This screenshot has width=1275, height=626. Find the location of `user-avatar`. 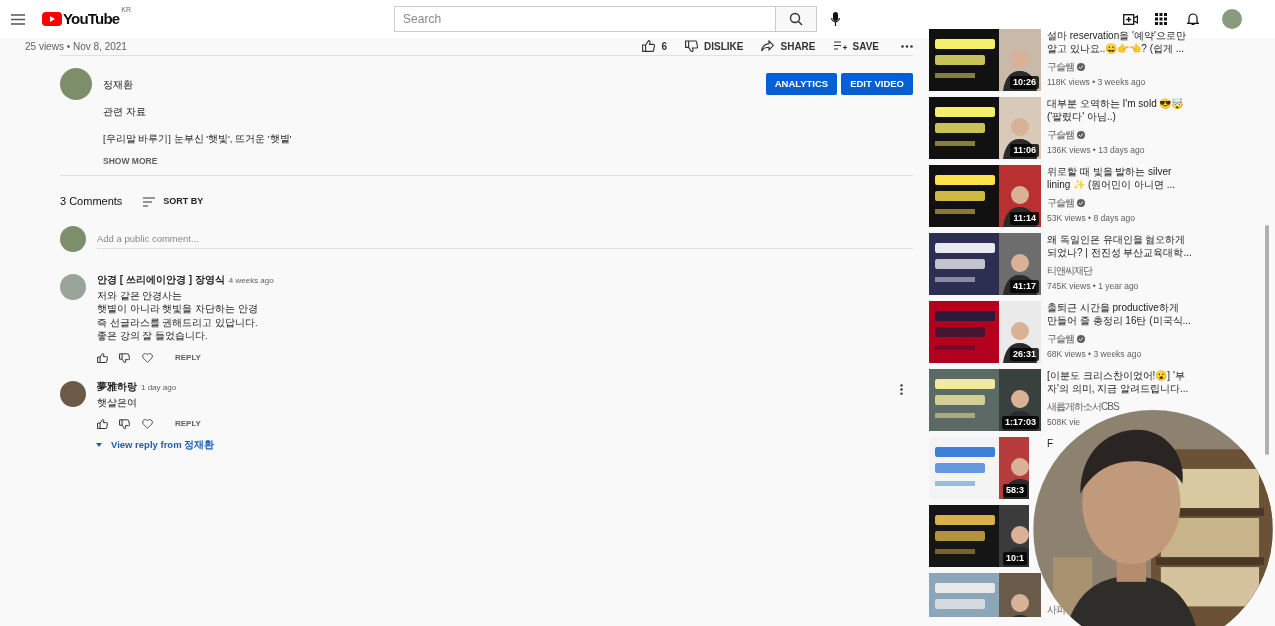

user-avatar is located at coordinates (73, 238).